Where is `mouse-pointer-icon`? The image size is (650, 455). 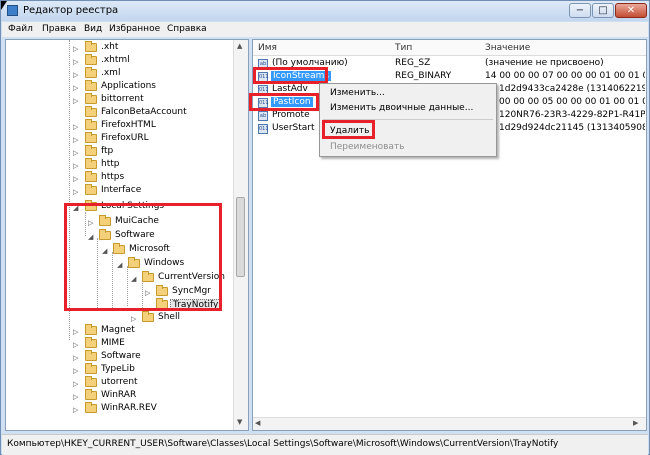
mouse-pointer-icon is located at coordinates (4, 5).